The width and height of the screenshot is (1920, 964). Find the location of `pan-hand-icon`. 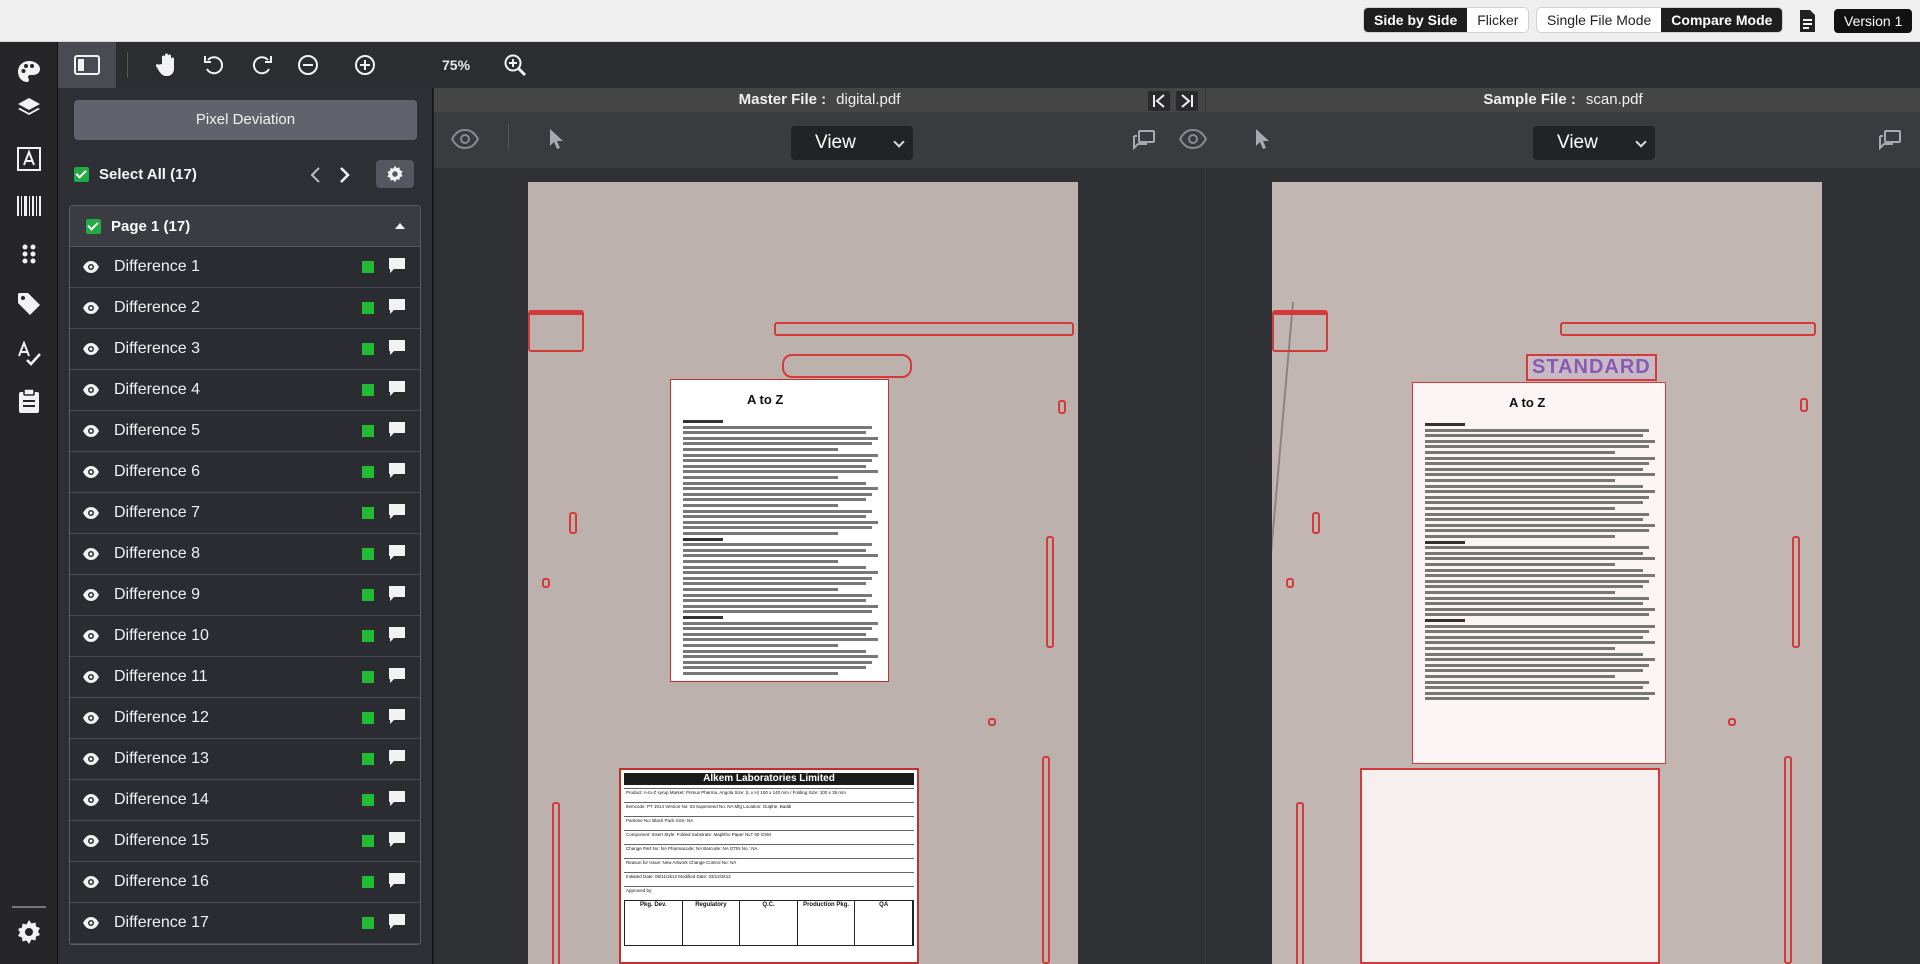

pan-hand-icon is located at coordinates (168, 65).